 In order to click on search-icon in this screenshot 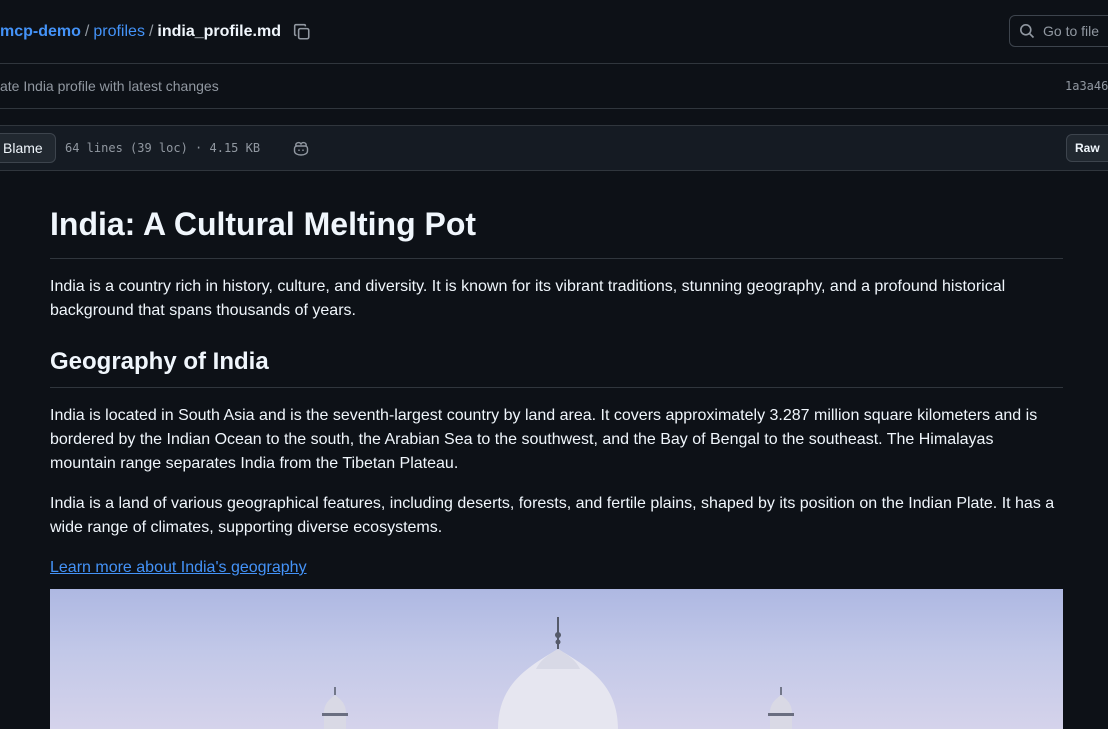, I will do `click(1027, 31)`.